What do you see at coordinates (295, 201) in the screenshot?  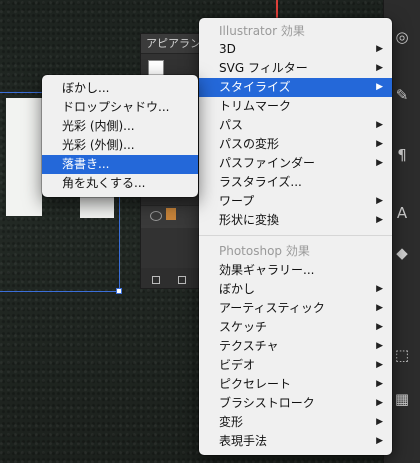 I see `menu-item-warp: ワープ ▶` at bounding box center [295, 201].